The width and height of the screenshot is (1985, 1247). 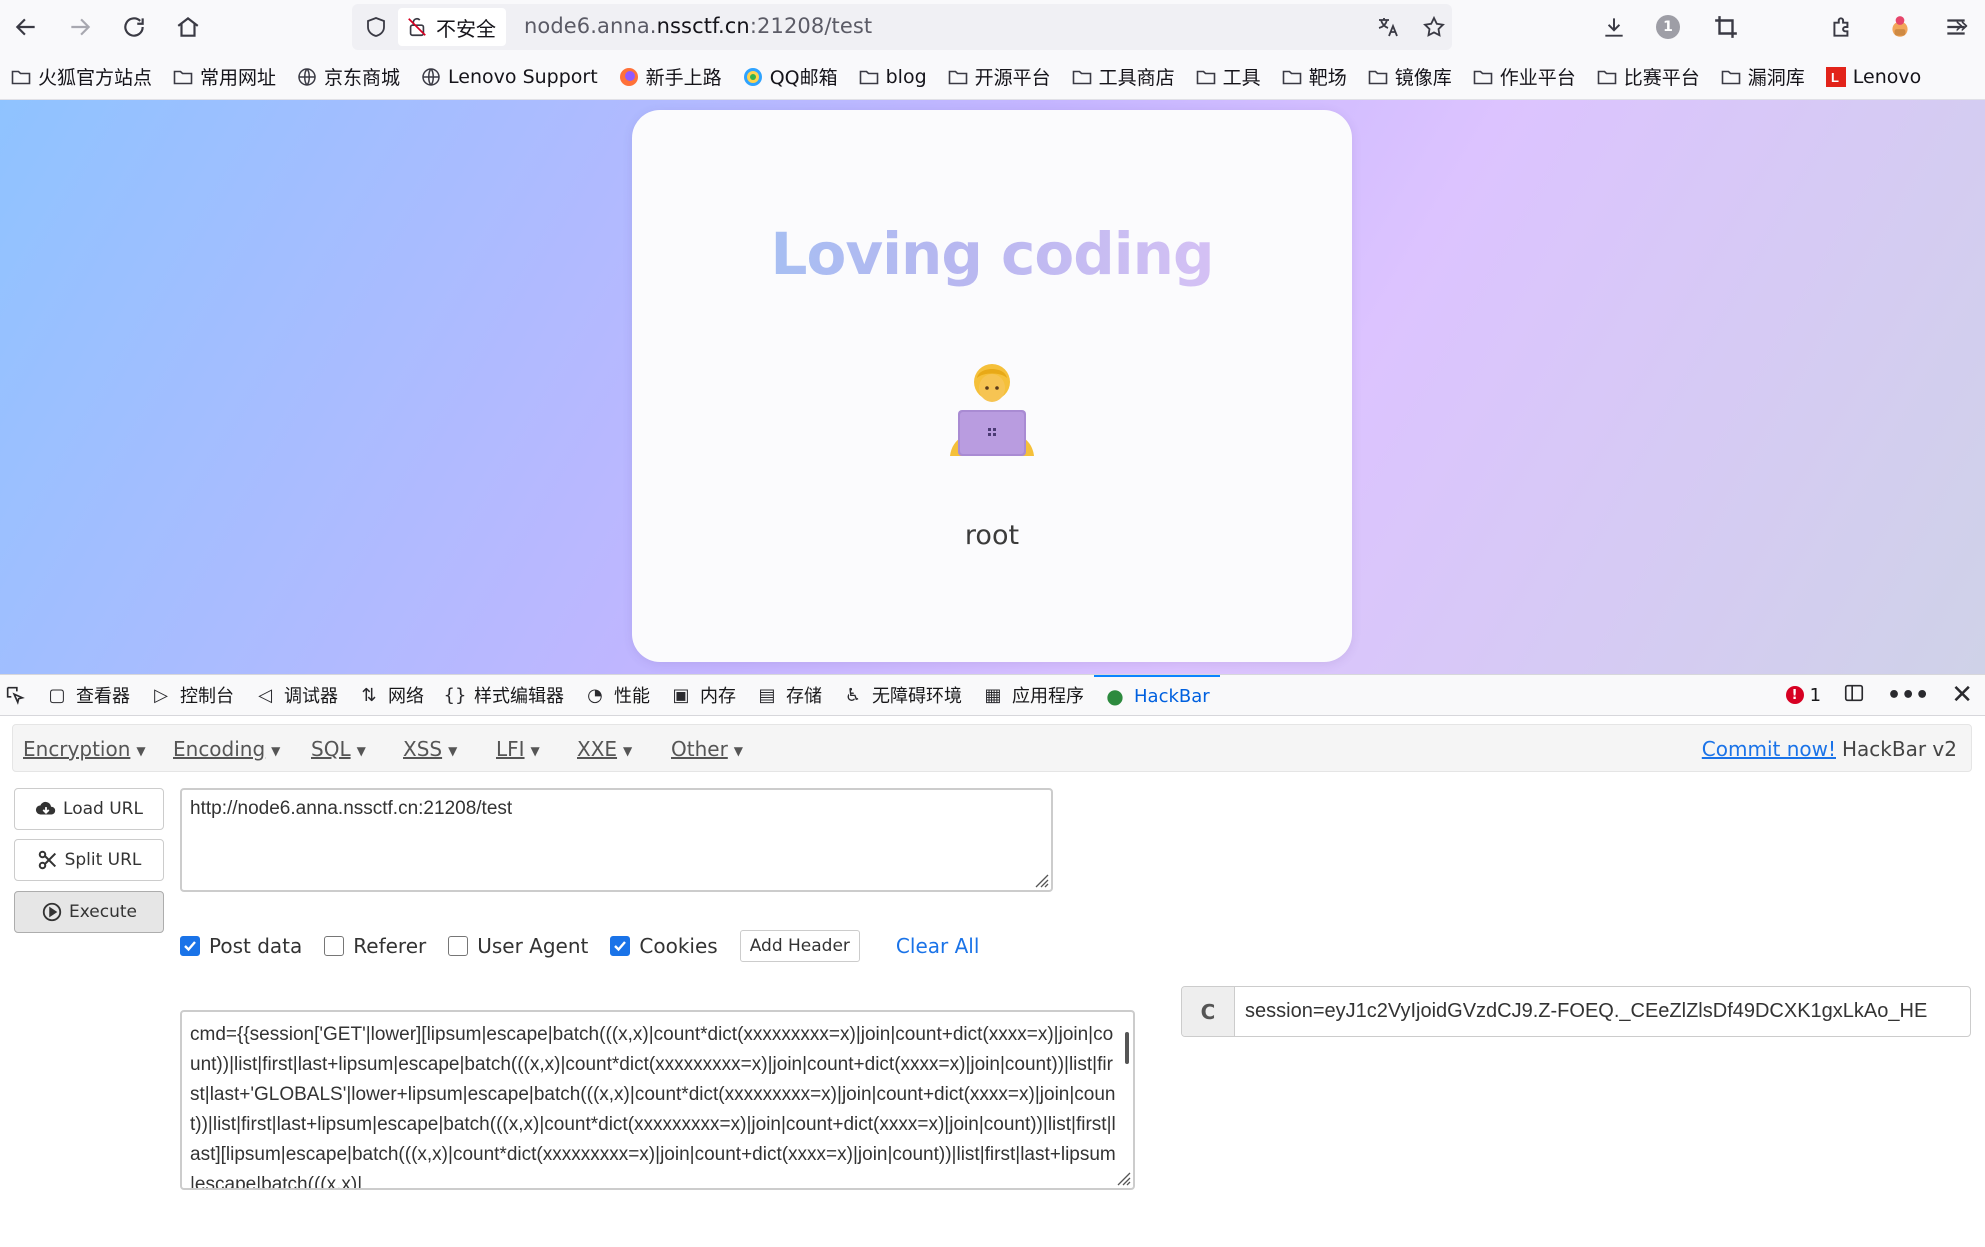 What do you see at coordinates (26, 27) in the screenshot?
I see `back-arrow-icon` at bounding box center [26, 27].